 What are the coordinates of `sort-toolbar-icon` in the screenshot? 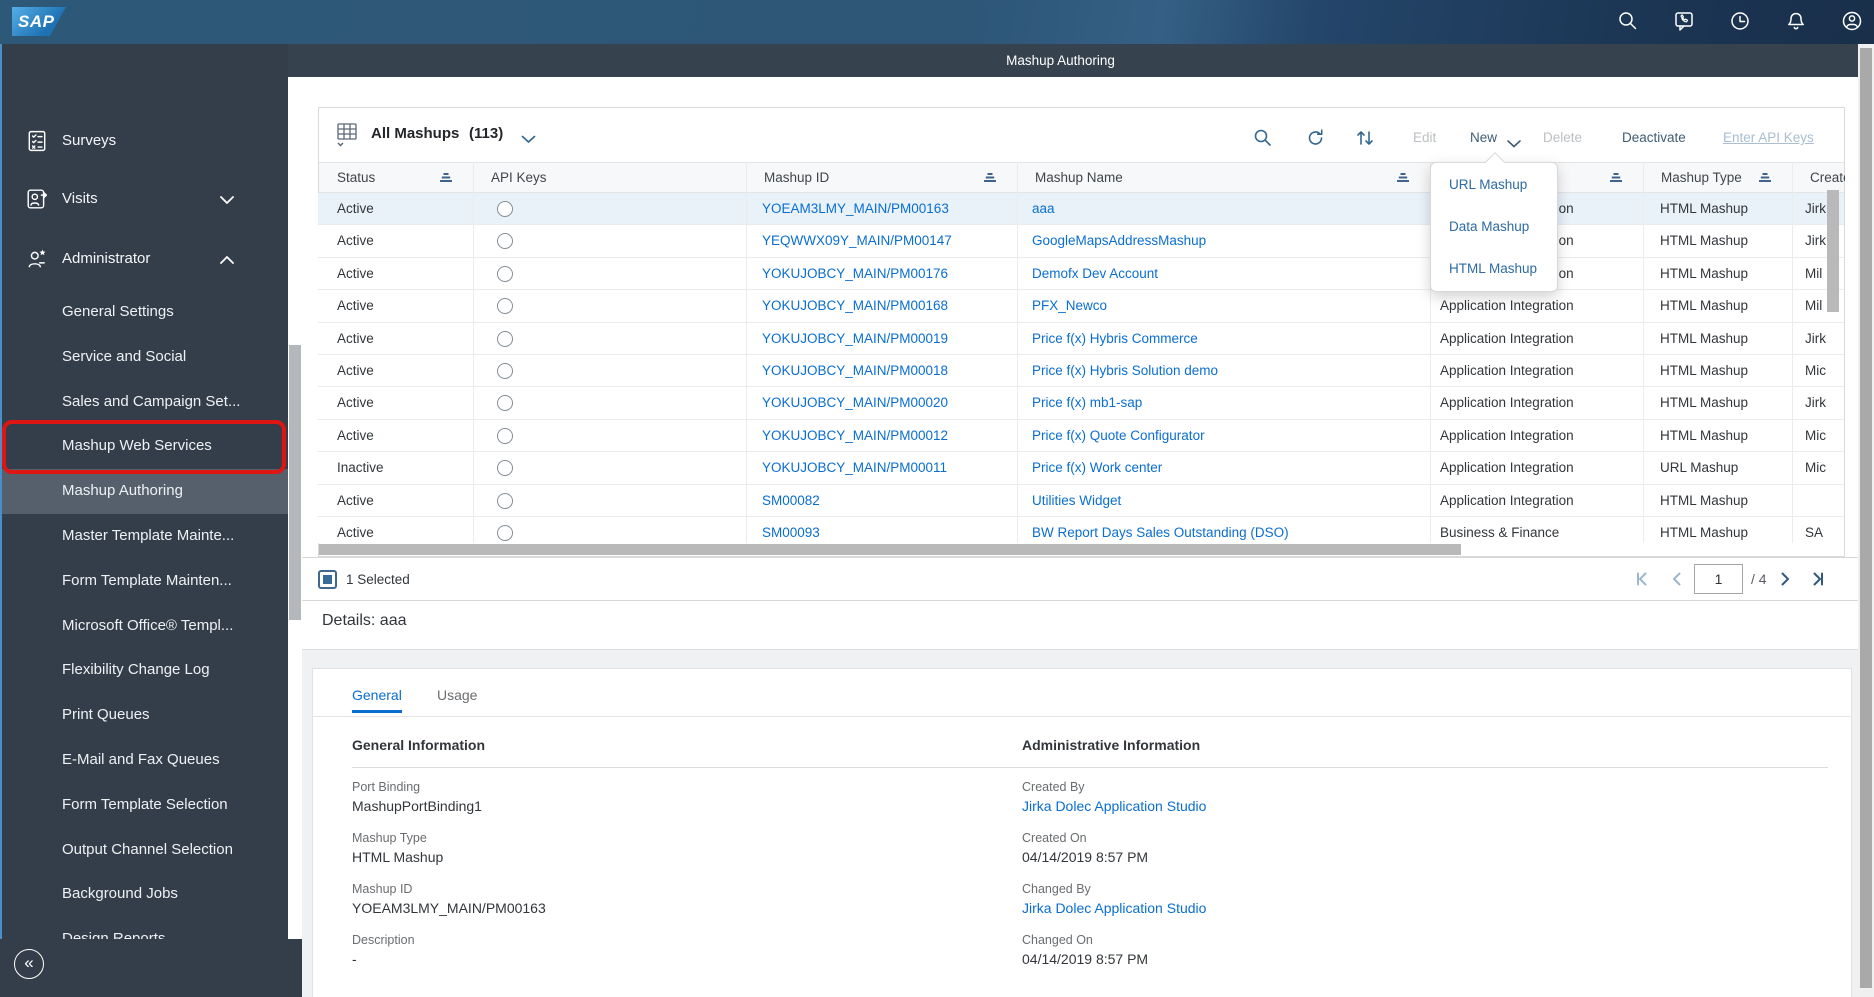 It's located at (1365, 138).